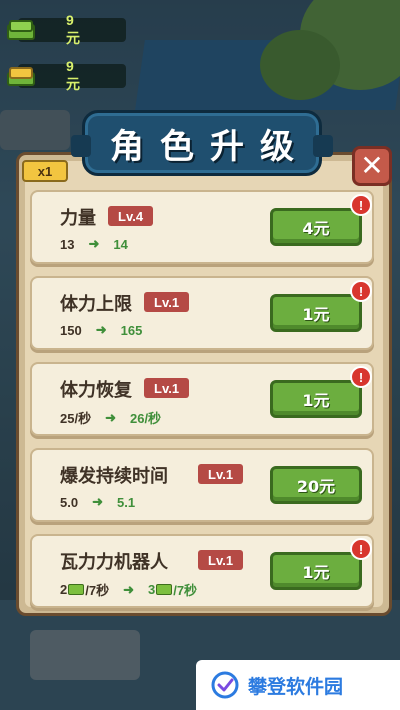  I want to click on watermark: 攀登软件园, so click(298, 685).